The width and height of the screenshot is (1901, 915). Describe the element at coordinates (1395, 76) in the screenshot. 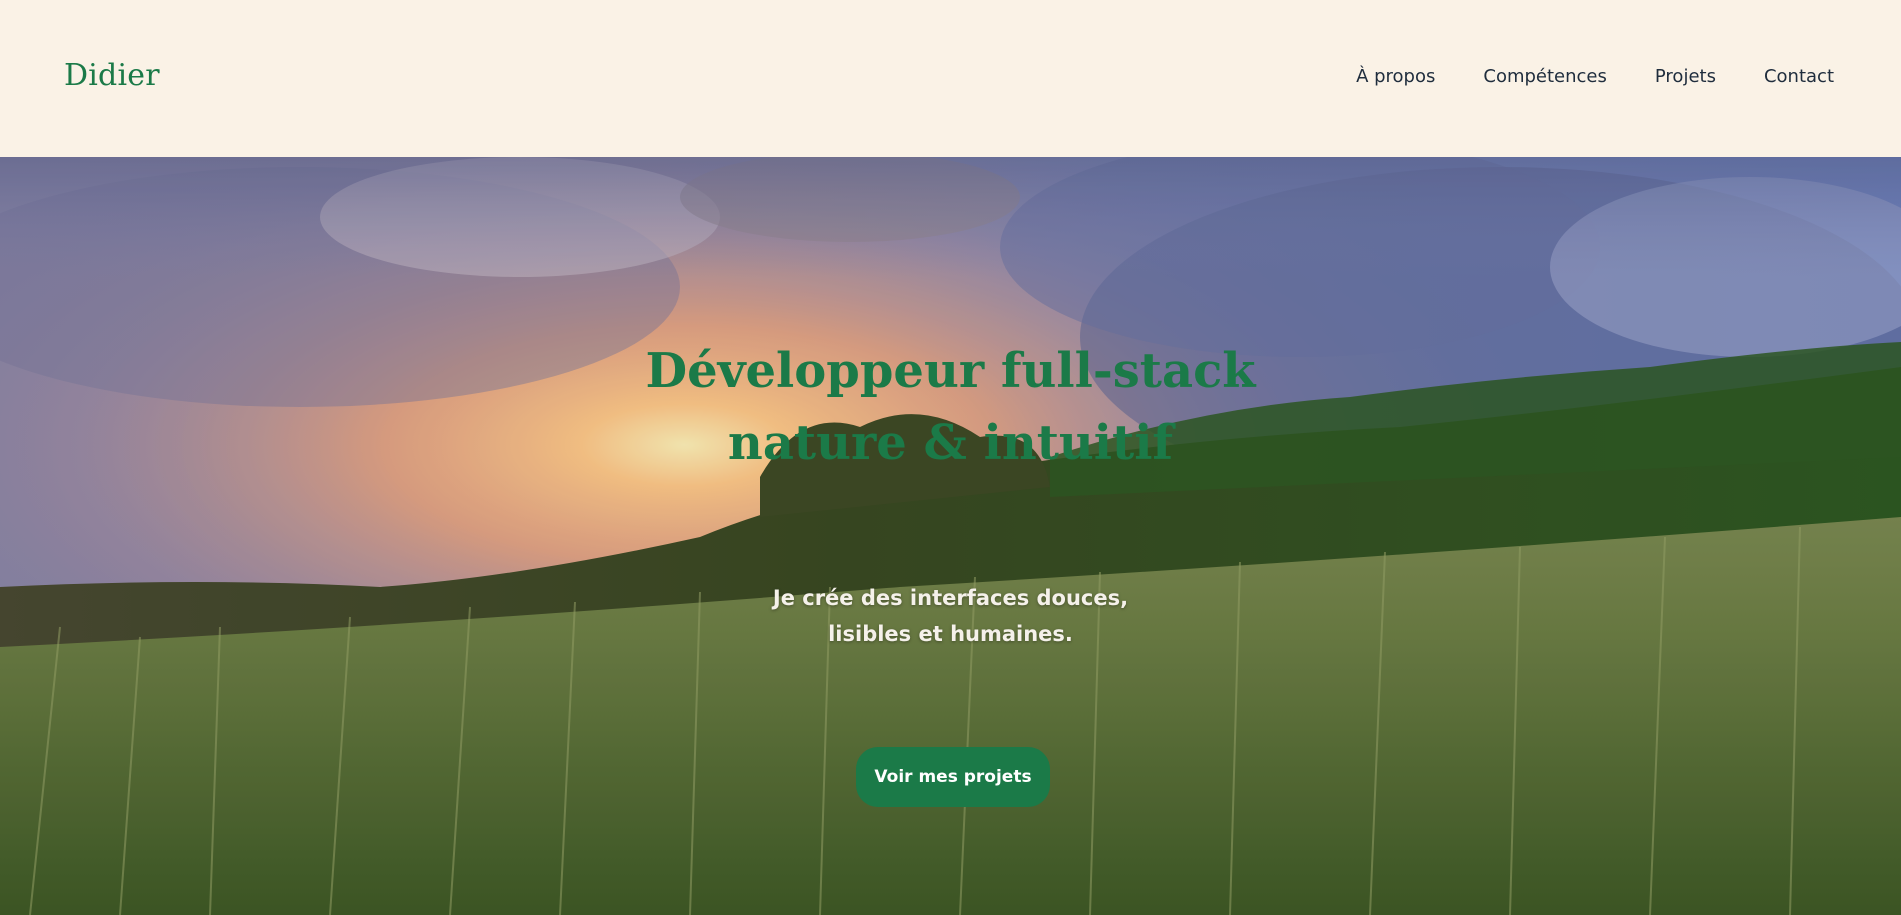

I see `nav-link-about: À propos` at that location.